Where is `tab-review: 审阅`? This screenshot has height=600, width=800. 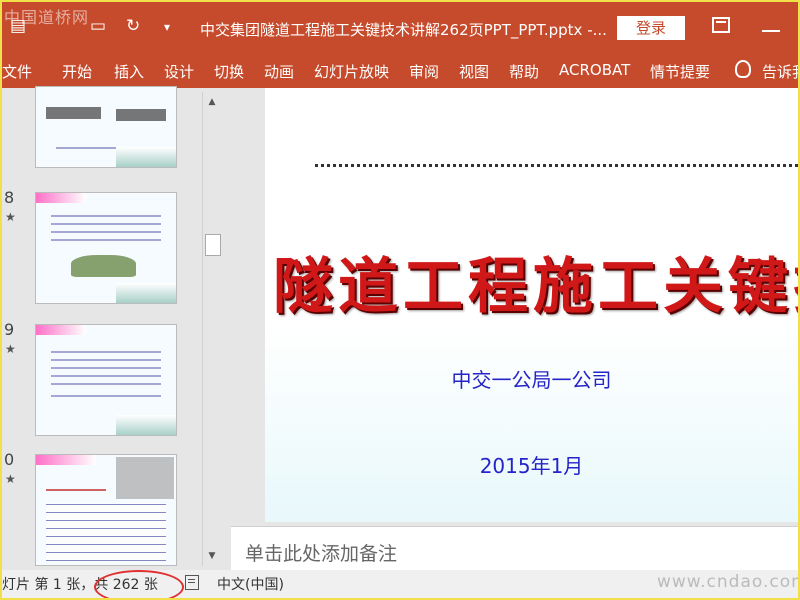 tab-review: 审阅 is located at coordinates (424, 71).